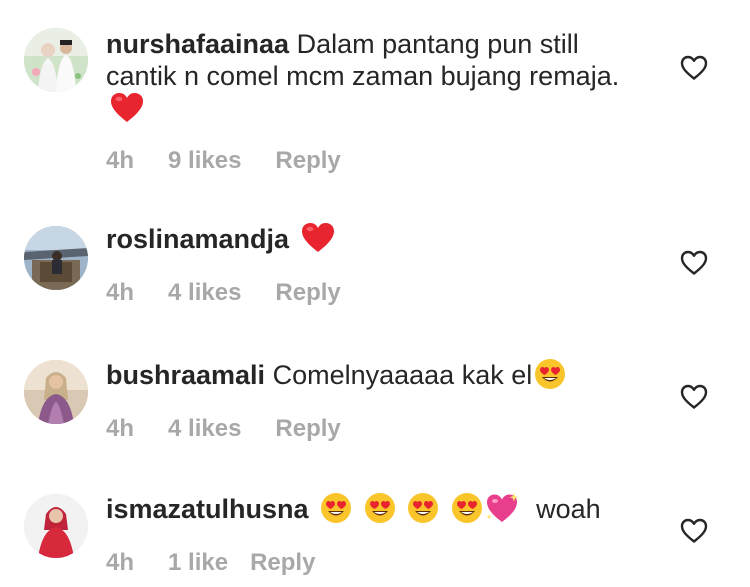 The height and width of the screenshot is (587, 750). I want to click on comment-text: Comelnyaaaaa kak el, so click(402, 375).